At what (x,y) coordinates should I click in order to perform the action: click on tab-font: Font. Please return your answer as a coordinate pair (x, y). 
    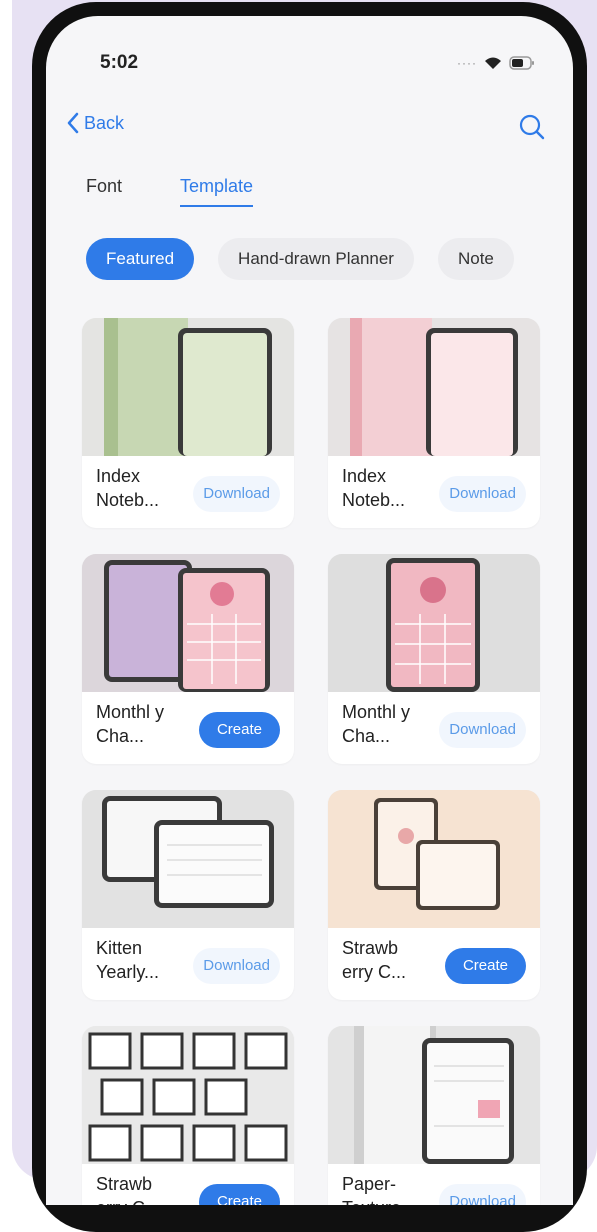
    Looking at the image, I should click on (104, 191).